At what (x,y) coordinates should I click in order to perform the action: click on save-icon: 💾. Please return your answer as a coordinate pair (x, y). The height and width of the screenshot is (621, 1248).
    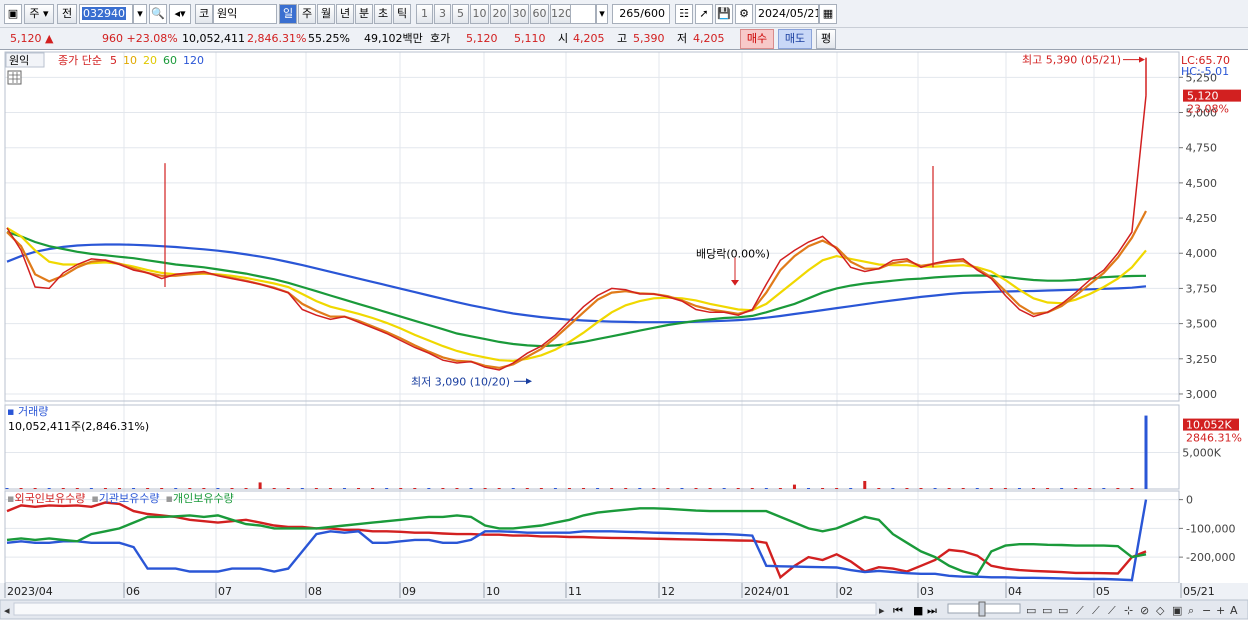
    Looking at the image, I should click on (724, 14).